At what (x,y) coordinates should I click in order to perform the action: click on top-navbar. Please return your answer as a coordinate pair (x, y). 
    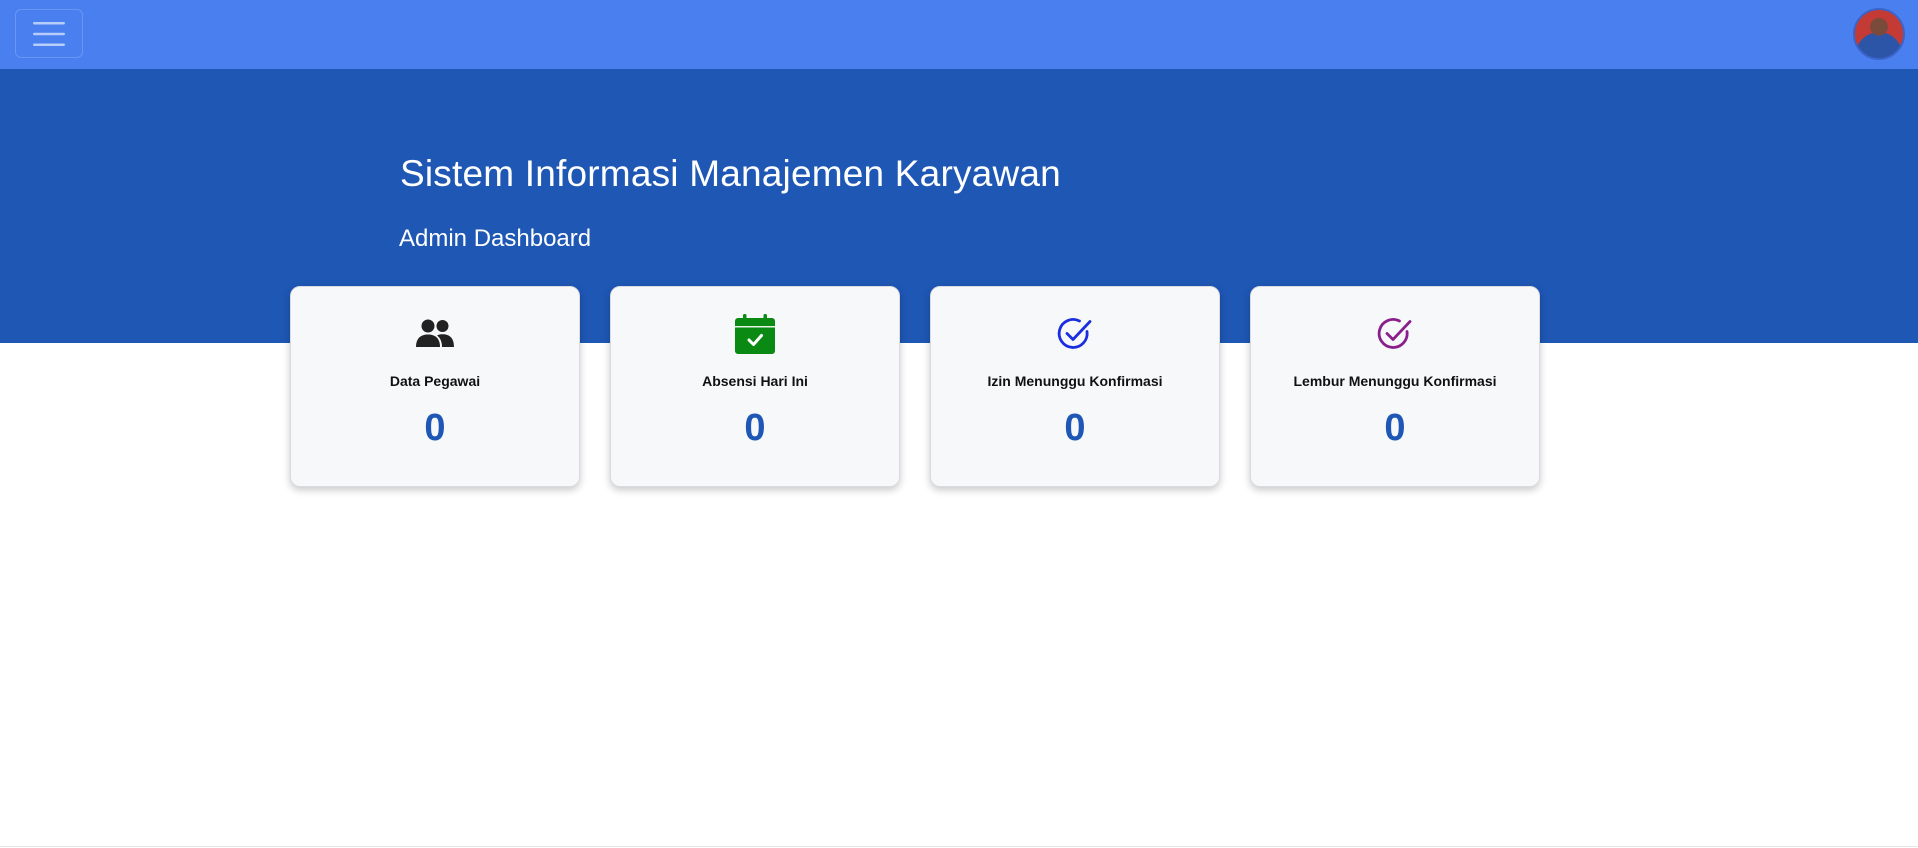
    Looking at the image, I should click on (959, 34).